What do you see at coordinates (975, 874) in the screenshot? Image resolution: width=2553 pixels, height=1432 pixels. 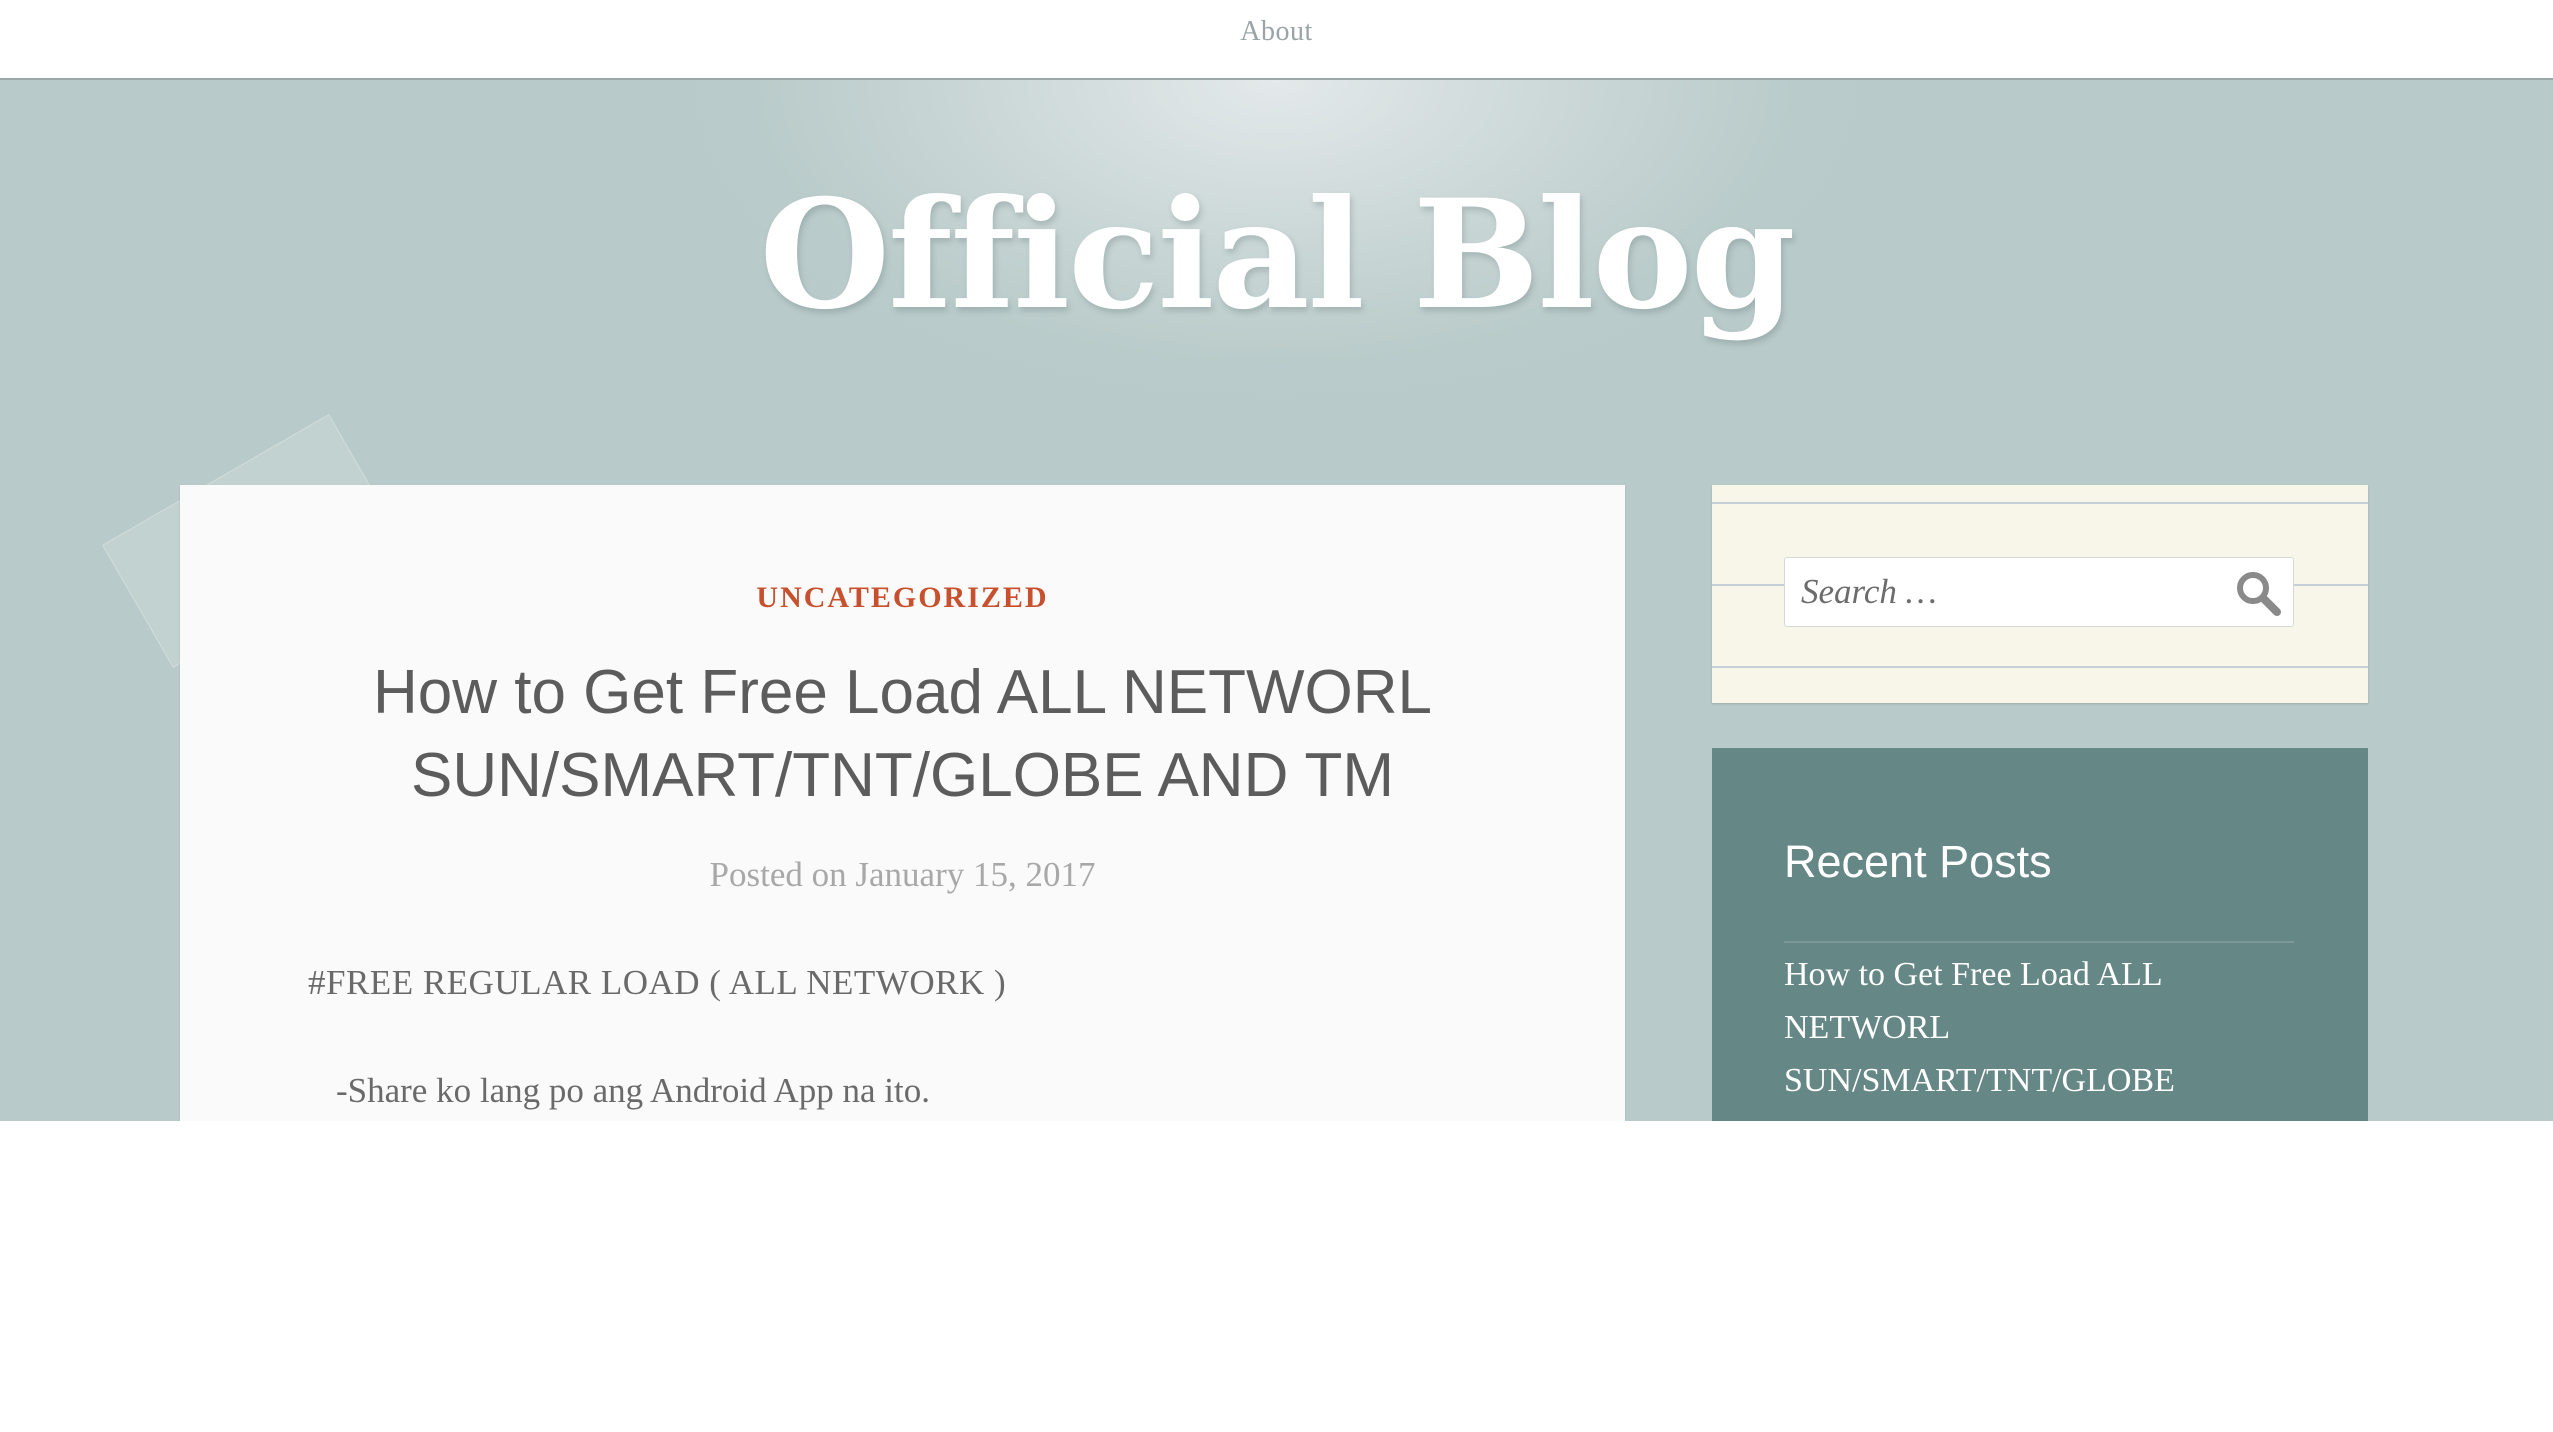 I see `post-date-link: January 15, 2017` at bounding box center [975, 874].